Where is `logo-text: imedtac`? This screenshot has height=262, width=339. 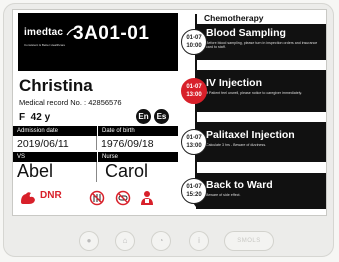 logo-text: imedtac is located at coordinates (44, 32).